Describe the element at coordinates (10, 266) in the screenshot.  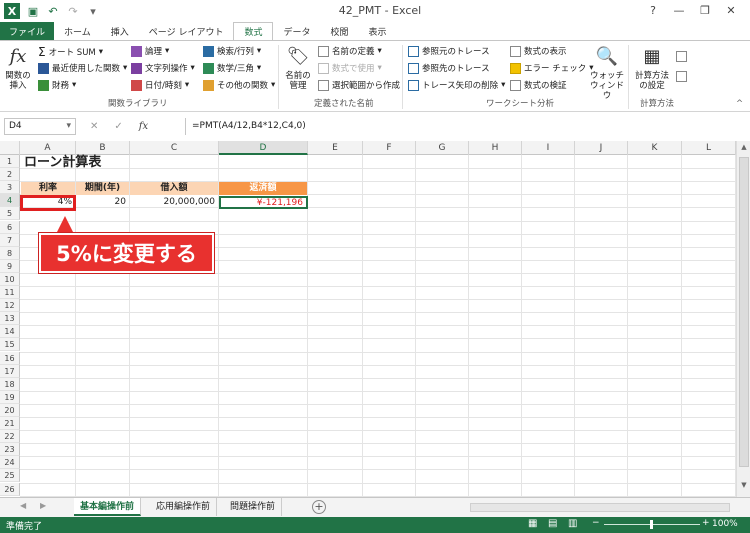
I see `row-header-9: 9` at that location.